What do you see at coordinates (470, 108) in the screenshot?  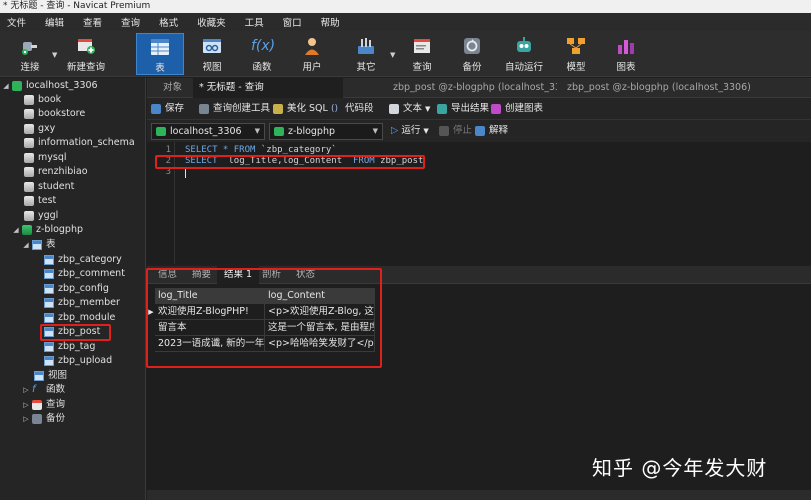 I see `export-label: 导出结果` at bounding box center [470, 108].